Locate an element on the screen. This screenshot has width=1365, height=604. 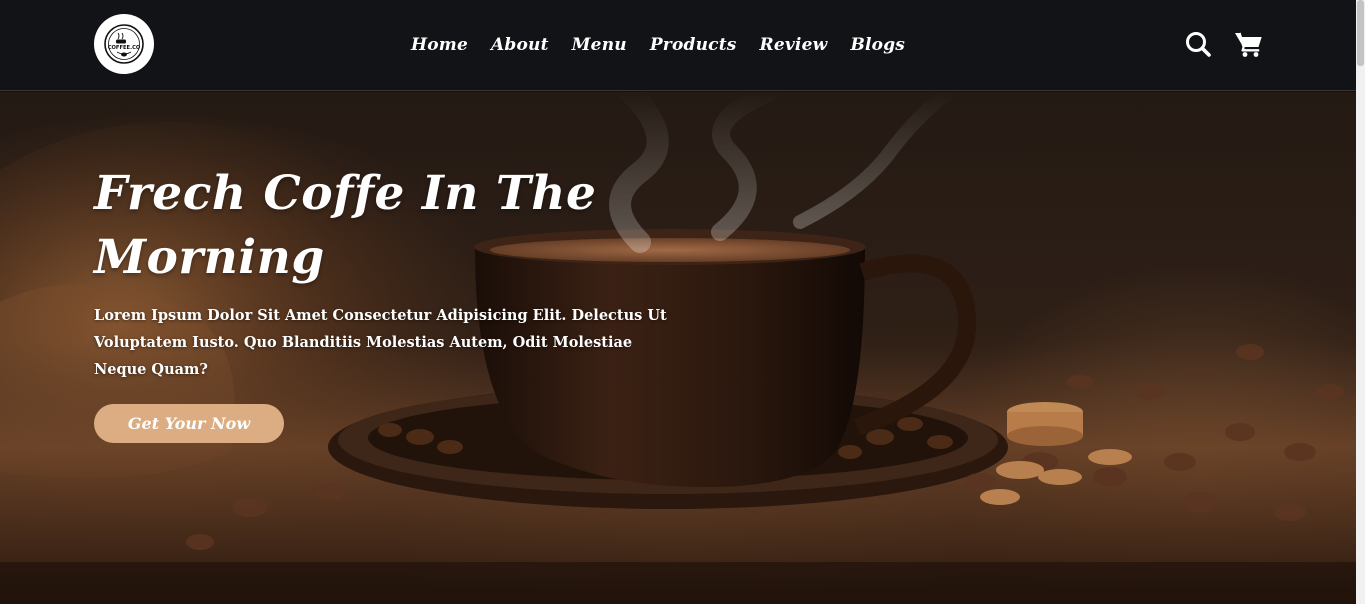
nav-review: Review is located at coordinates (794, 45).